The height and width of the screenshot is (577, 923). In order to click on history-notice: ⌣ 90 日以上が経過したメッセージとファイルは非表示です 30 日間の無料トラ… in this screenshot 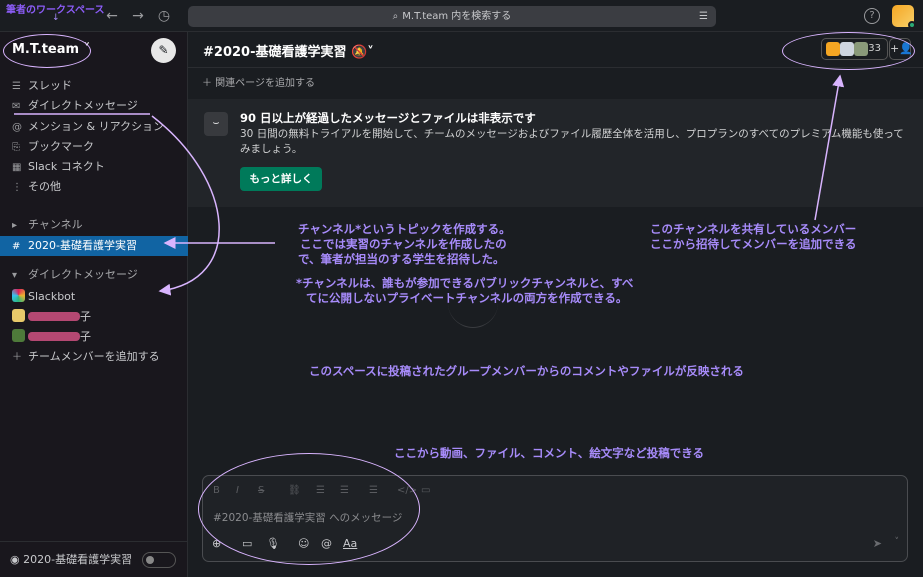, I will do `click(555, 153)`.